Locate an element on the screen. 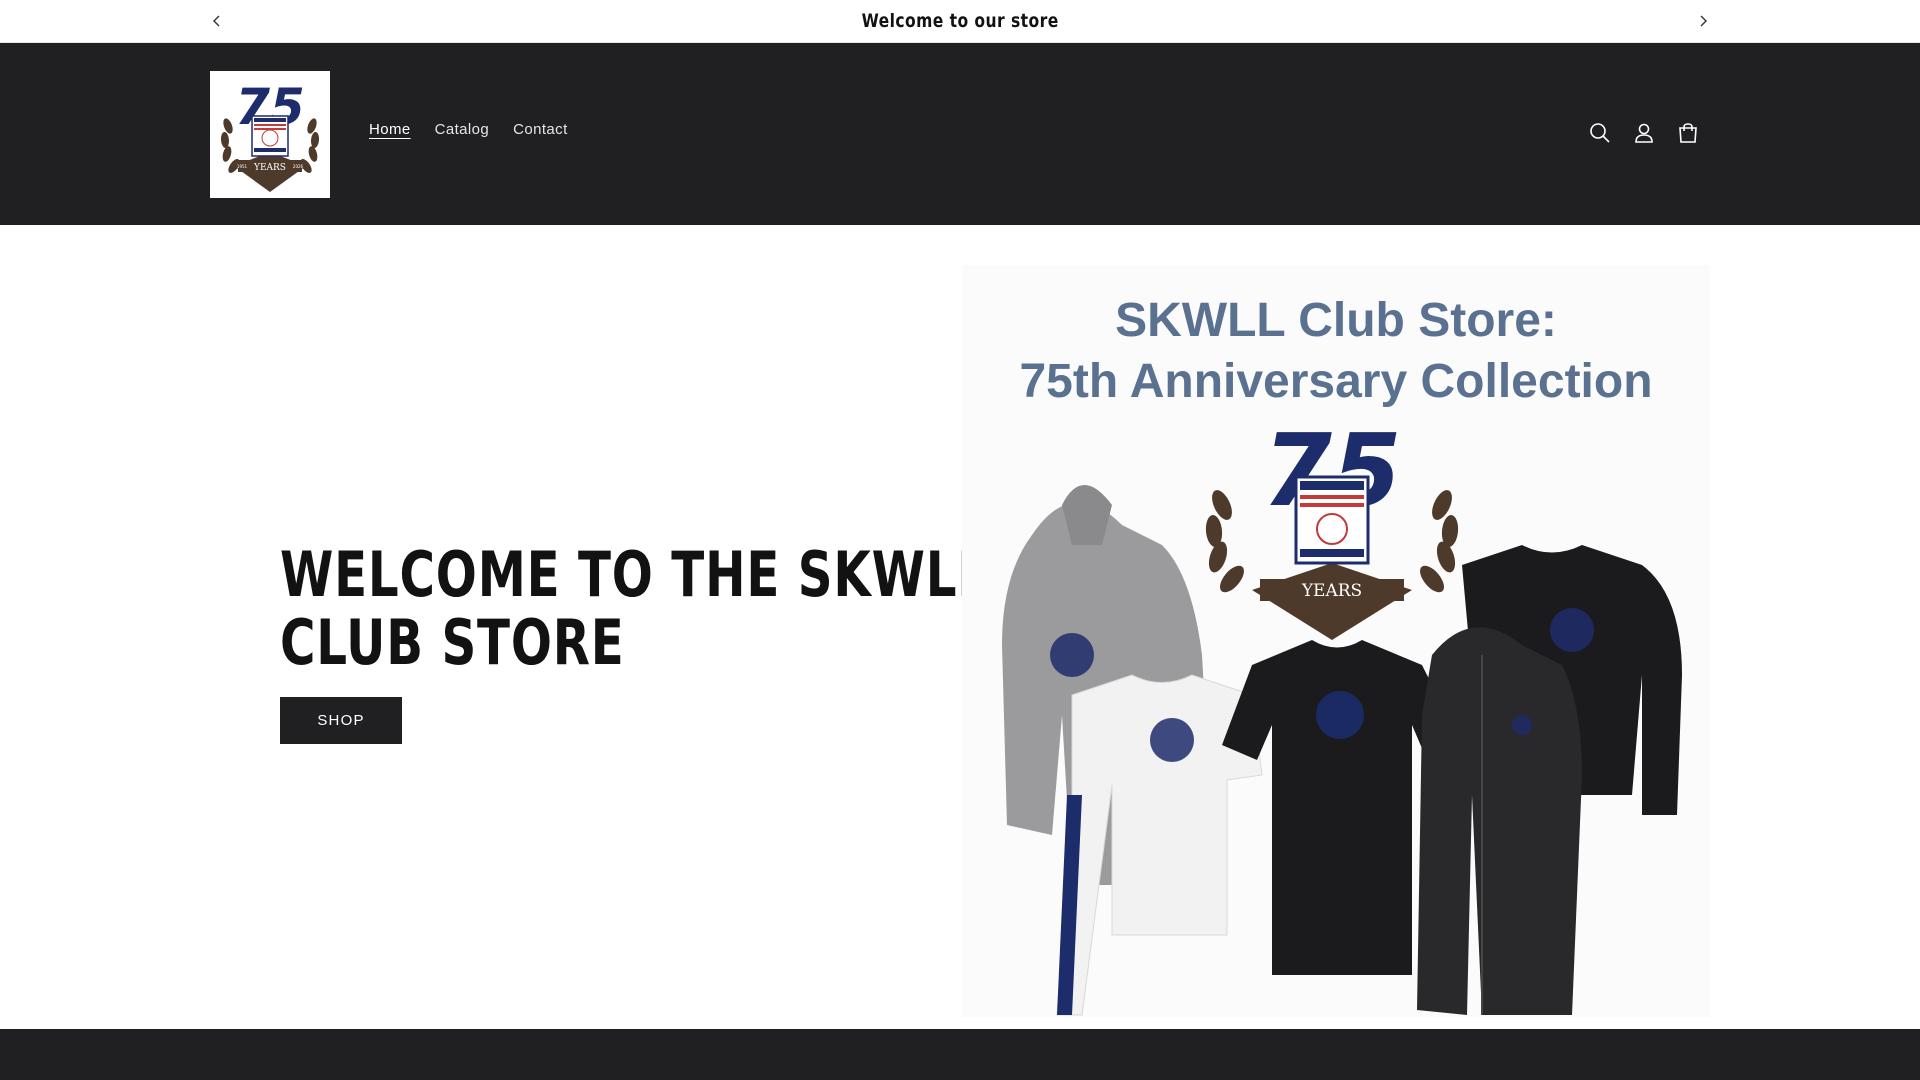 Image resolution: width=1920 pixels, height=1080 pixels. chevron-left-icon is located at coordinates (217, 21).